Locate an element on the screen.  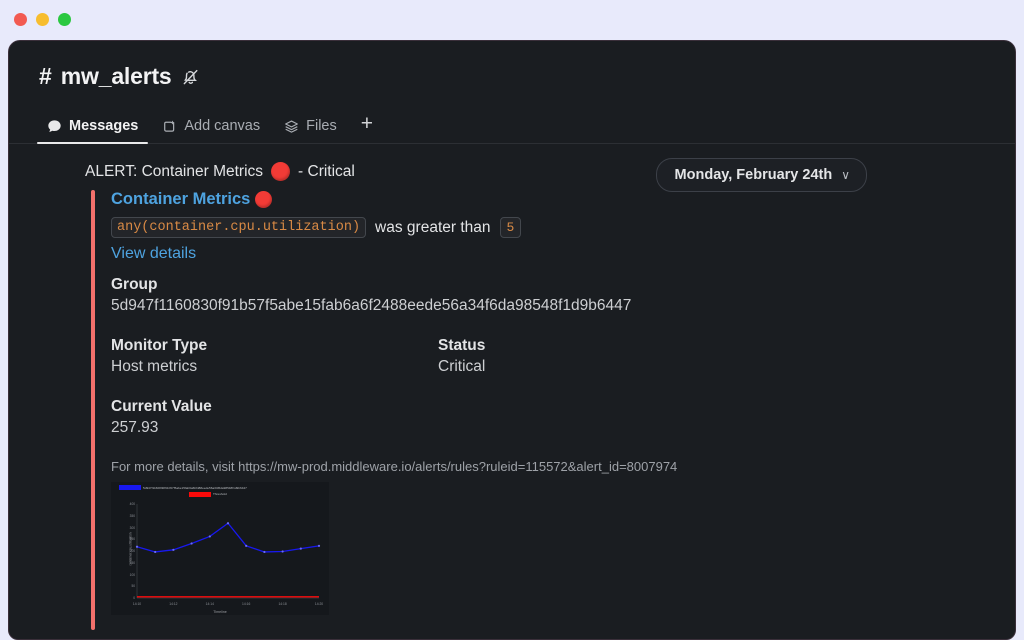
date-divider-label: Monday, February 24th is located at coordinates (753, 175).